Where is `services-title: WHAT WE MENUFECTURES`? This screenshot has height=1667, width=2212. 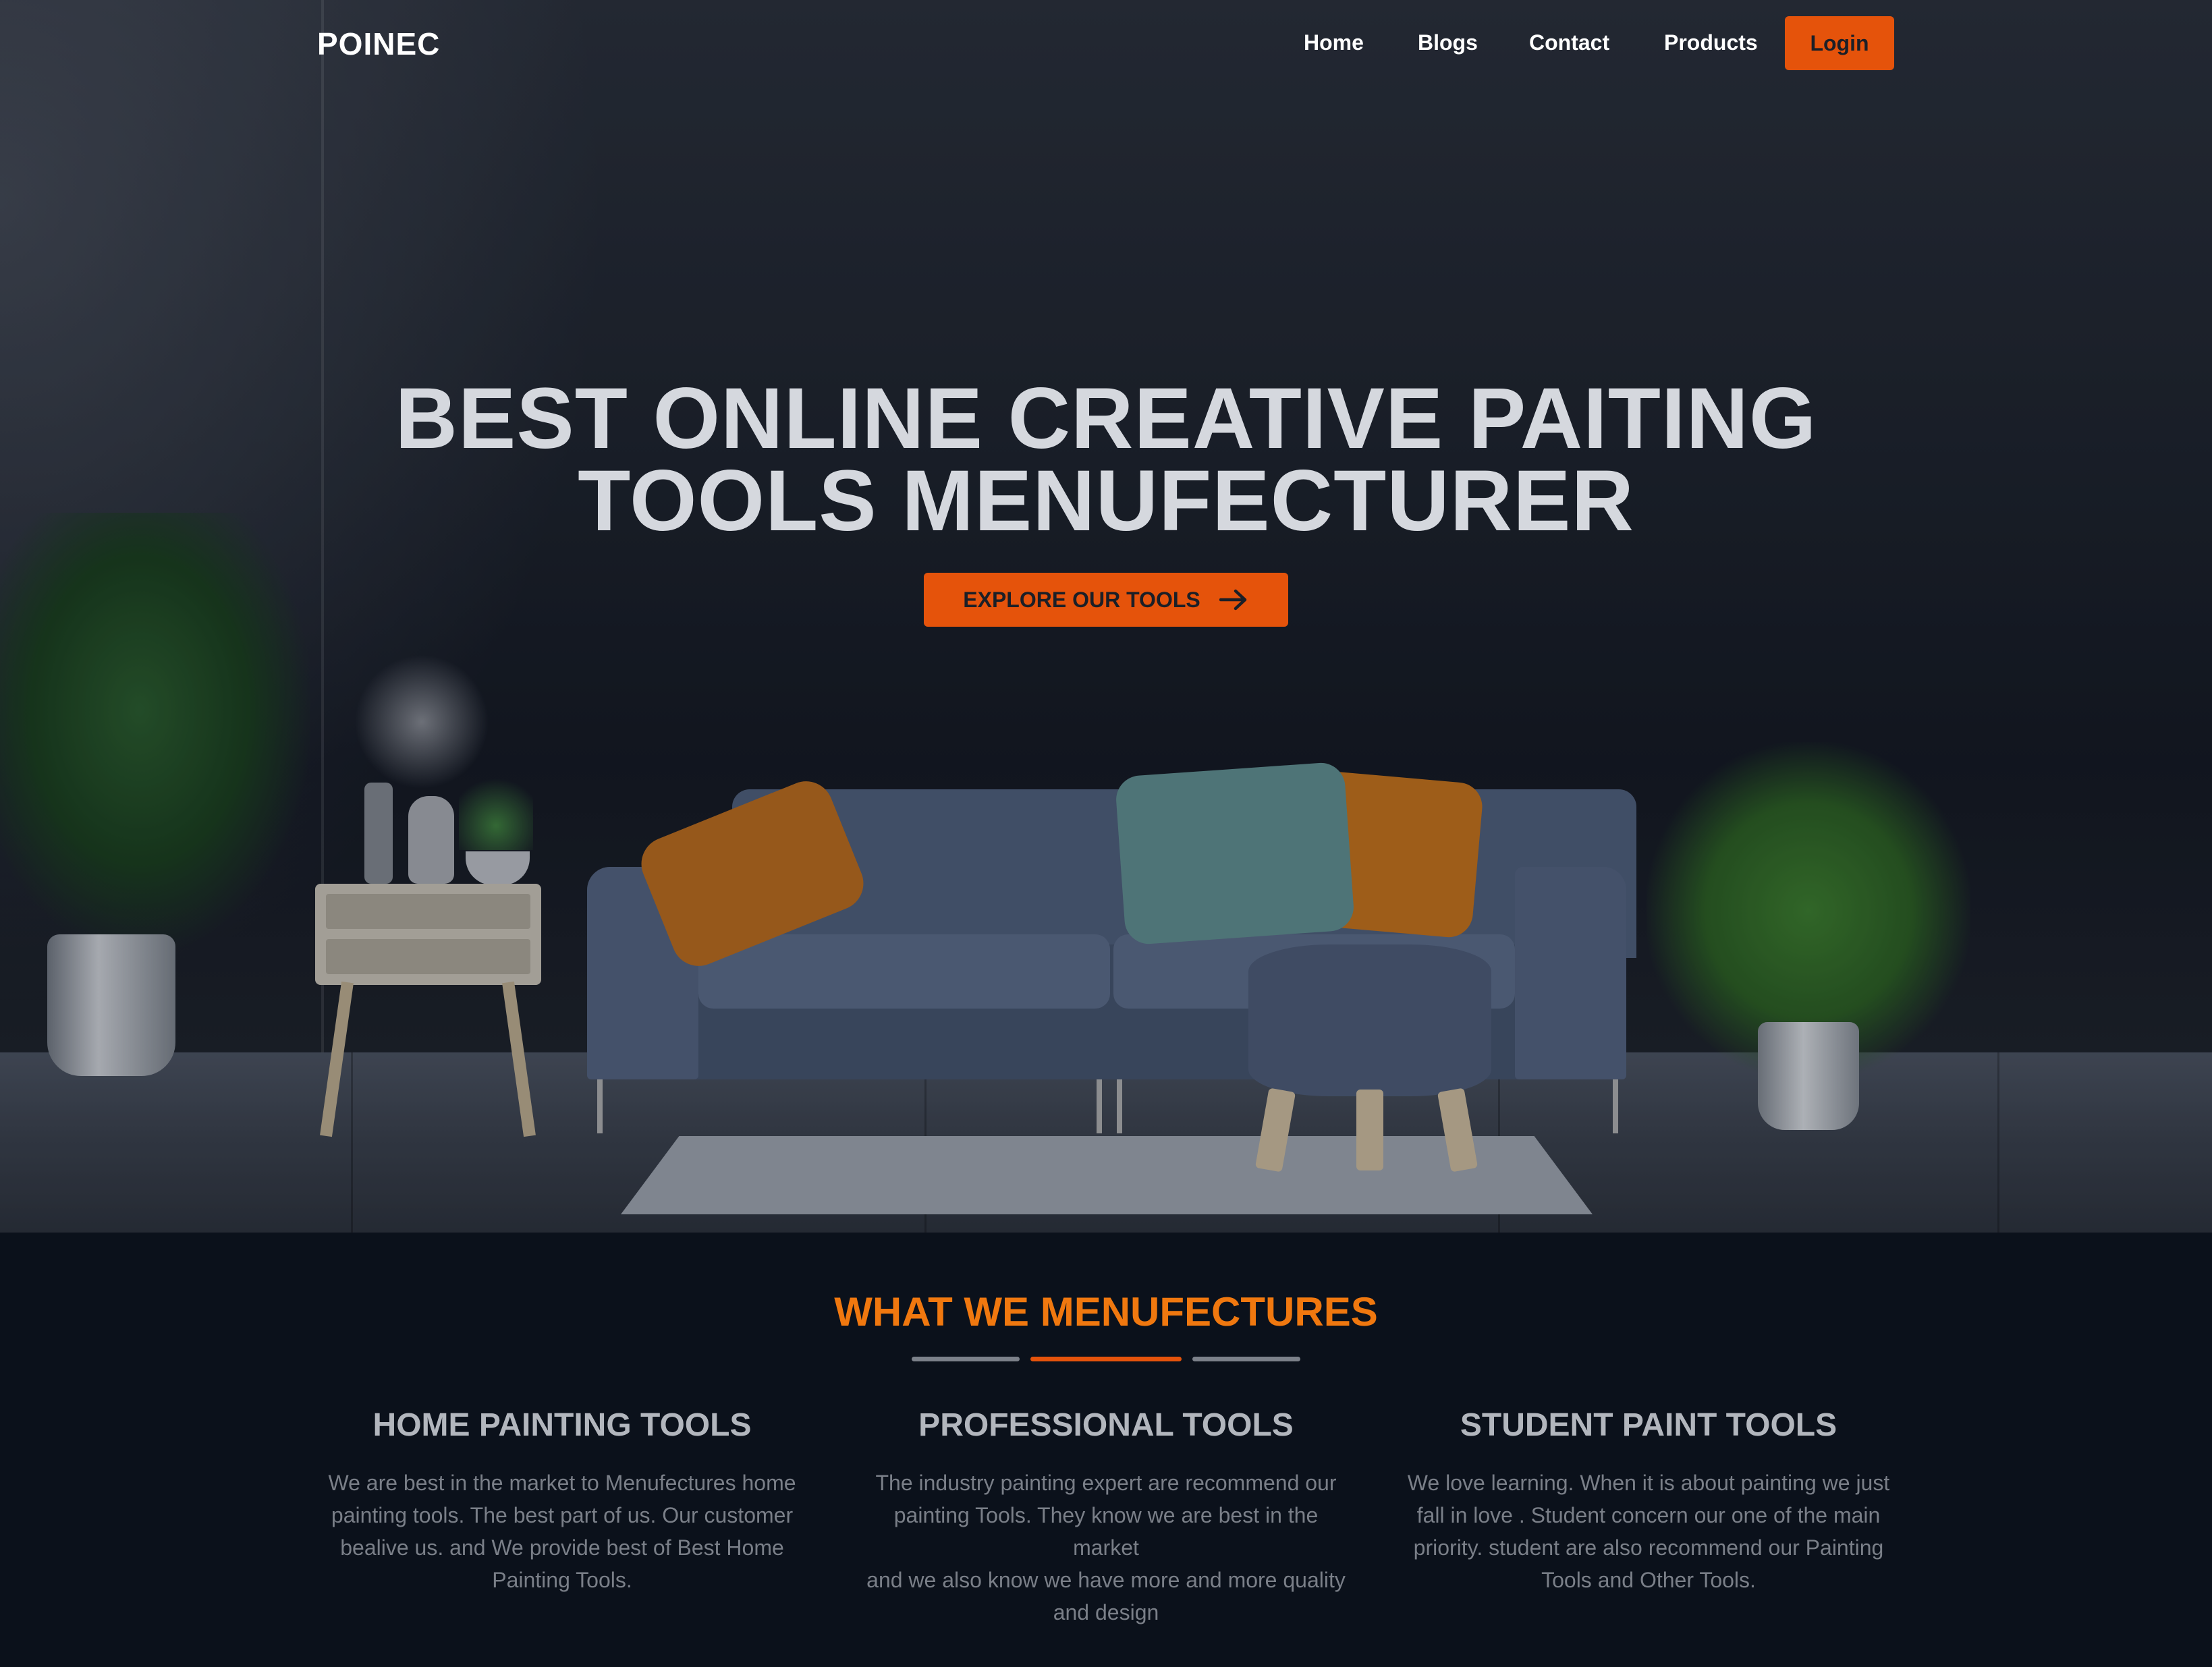
services-title: WHAT WE MENUFECTURES is located at coordinates (1106, 1311).